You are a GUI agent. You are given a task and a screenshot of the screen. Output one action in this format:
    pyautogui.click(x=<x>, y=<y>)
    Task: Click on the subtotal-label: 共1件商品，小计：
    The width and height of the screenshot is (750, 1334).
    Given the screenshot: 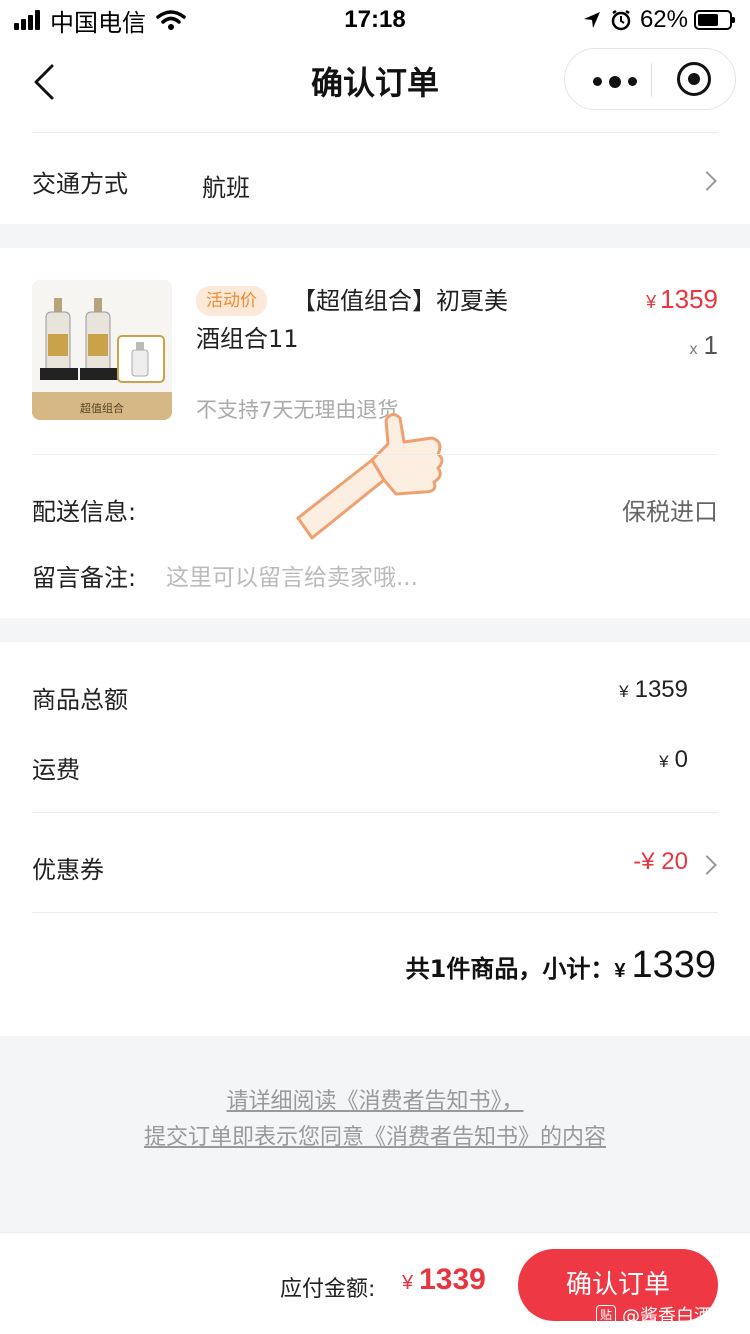 What is the action you would take?
    pyautogui.click(x=510, y=969)
    